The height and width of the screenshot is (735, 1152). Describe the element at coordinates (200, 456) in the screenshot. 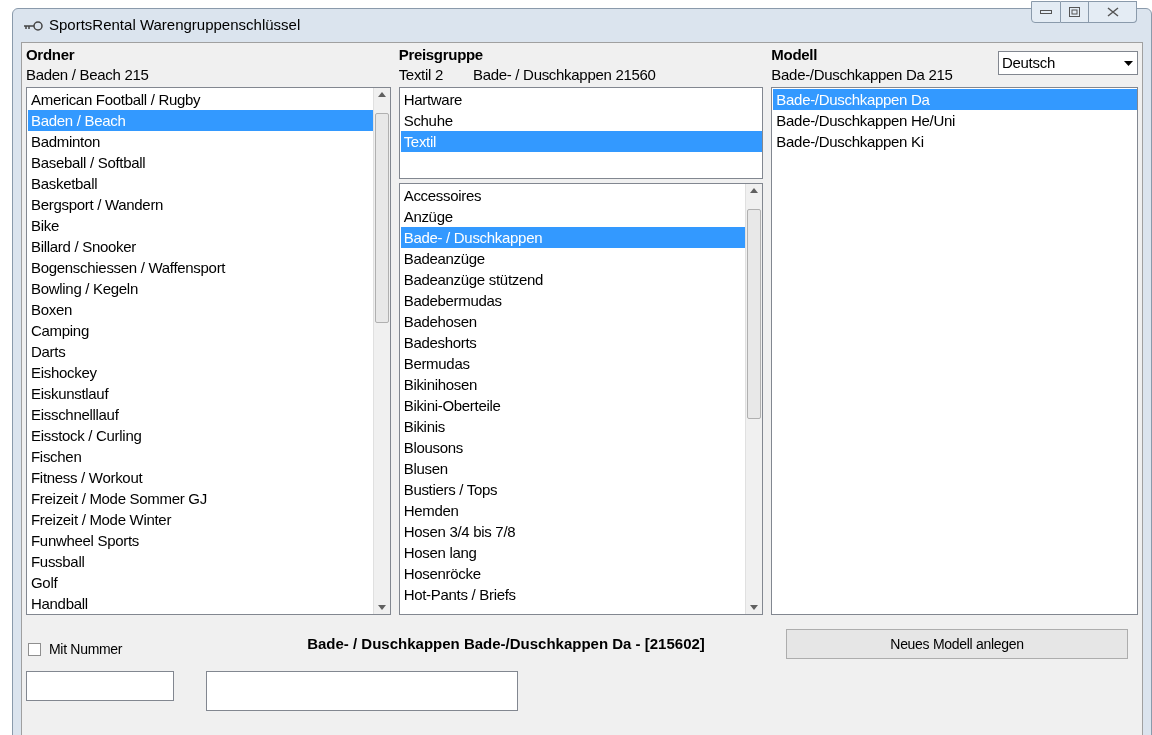

I see `list-item: Fischen` at that location.